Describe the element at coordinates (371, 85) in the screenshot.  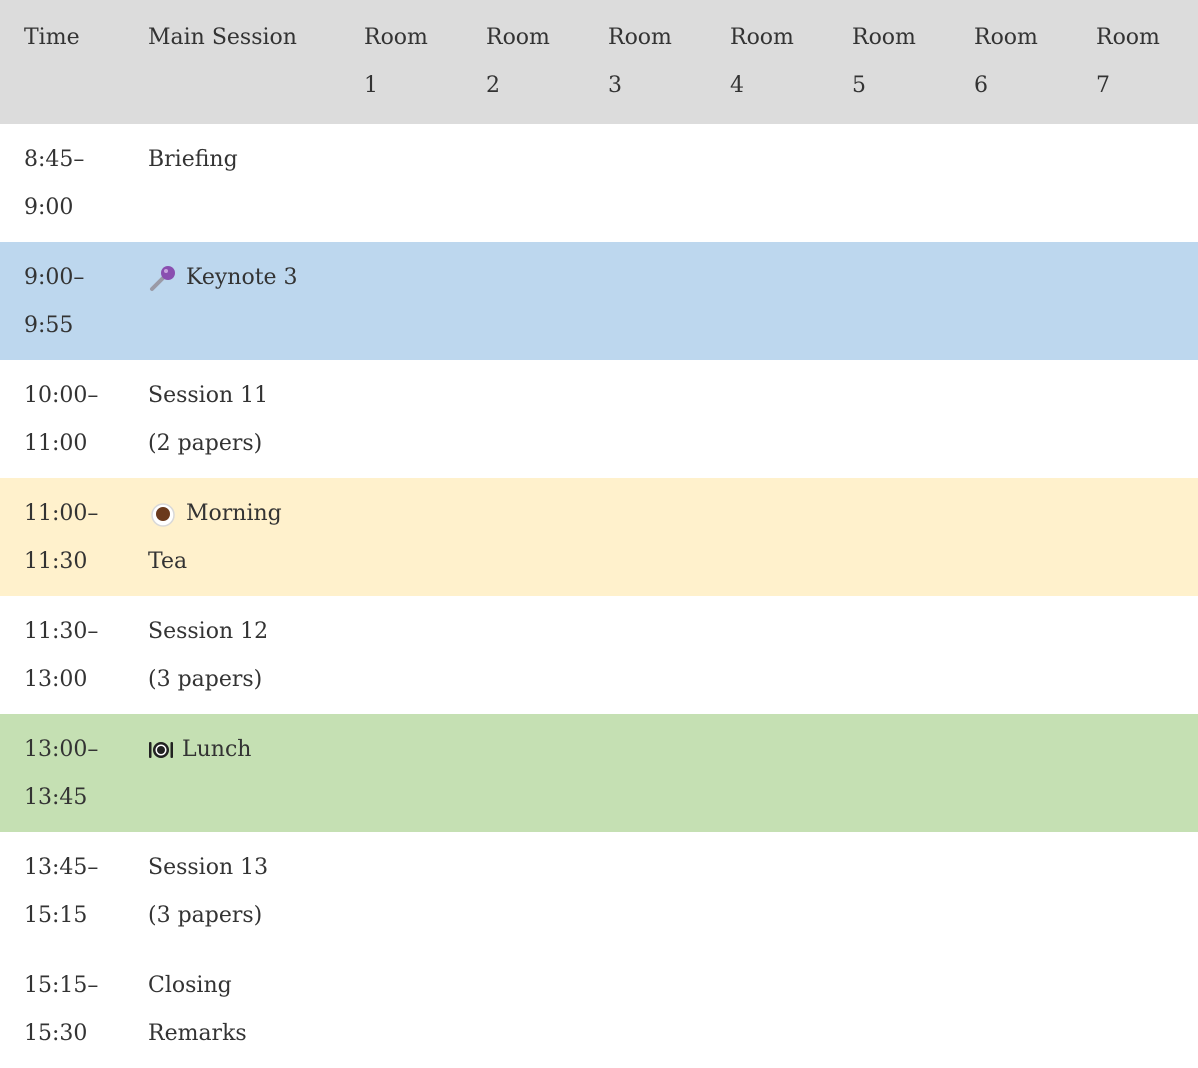
I see `header-room-number: 1` at that location.